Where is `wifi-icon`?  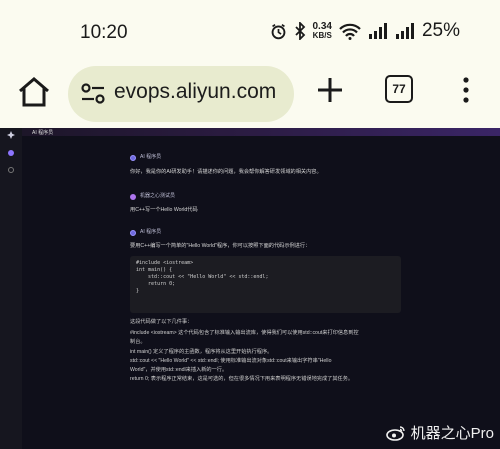 wifi-icon is located at coordinates (350, 31).